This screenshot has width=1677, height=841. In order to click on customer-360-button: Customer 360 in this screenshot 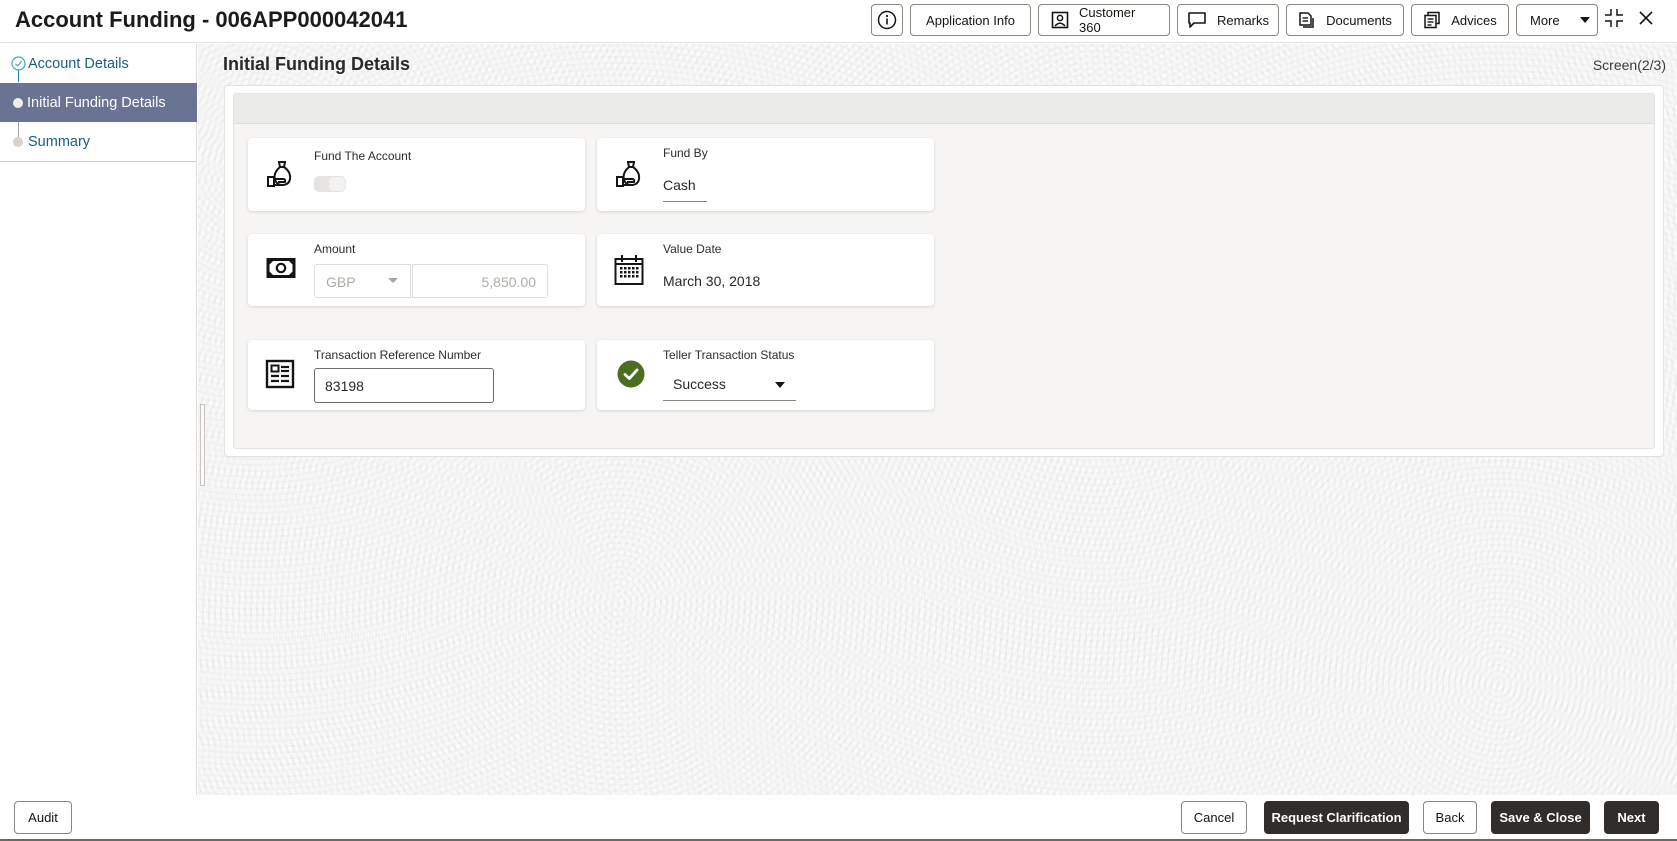, I will do `click(1104, 20)`.